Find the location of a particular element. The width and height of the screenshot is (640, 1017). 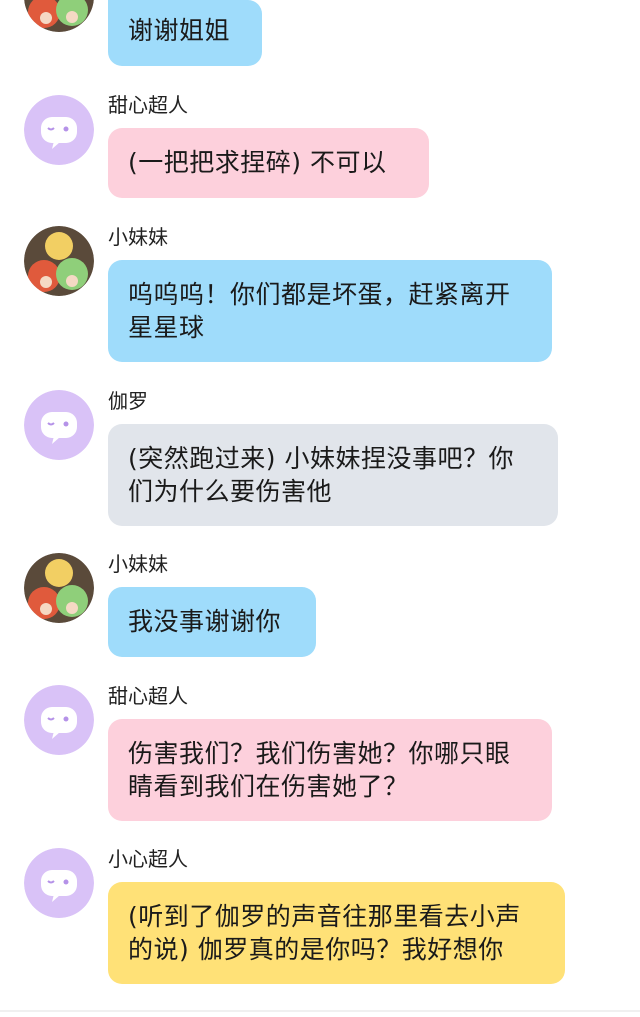

message-text: 伤害我们？我们伤害她？你哪只眼睛看到我们在伤害她了？ is located at coordinates (319, 770).